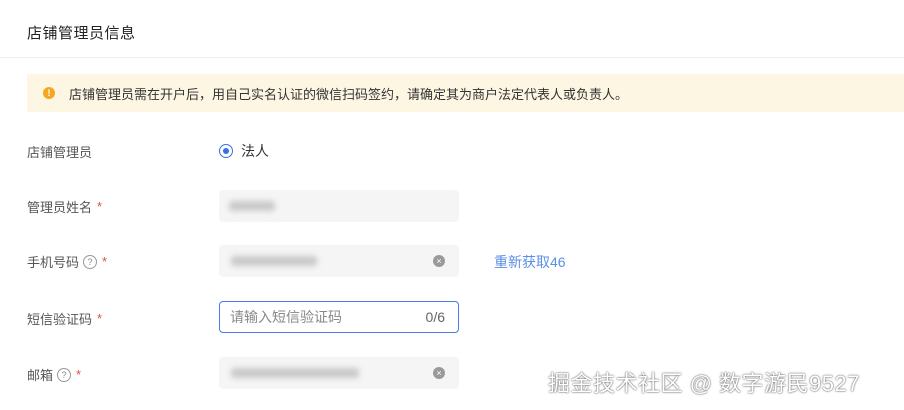 The width and height of the screenshot is (904, 410). I want to click on admin-label-text: 店铺管理员, so click(60, 152).